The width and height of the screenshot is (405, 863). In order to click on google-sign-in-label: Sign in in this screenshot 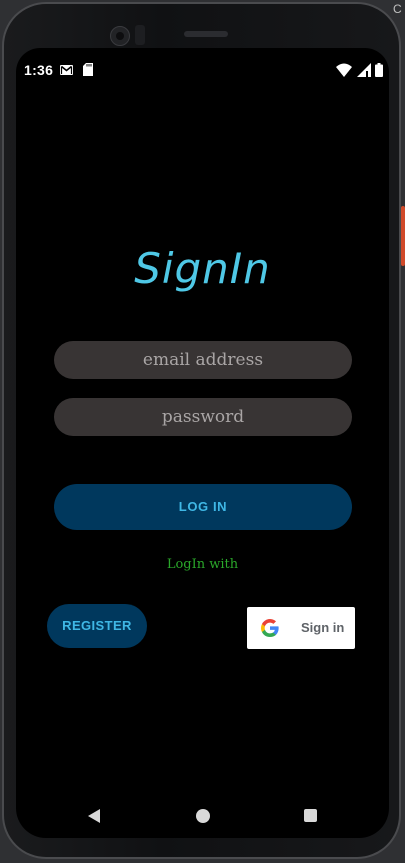, I will do `click(323, 627)`.